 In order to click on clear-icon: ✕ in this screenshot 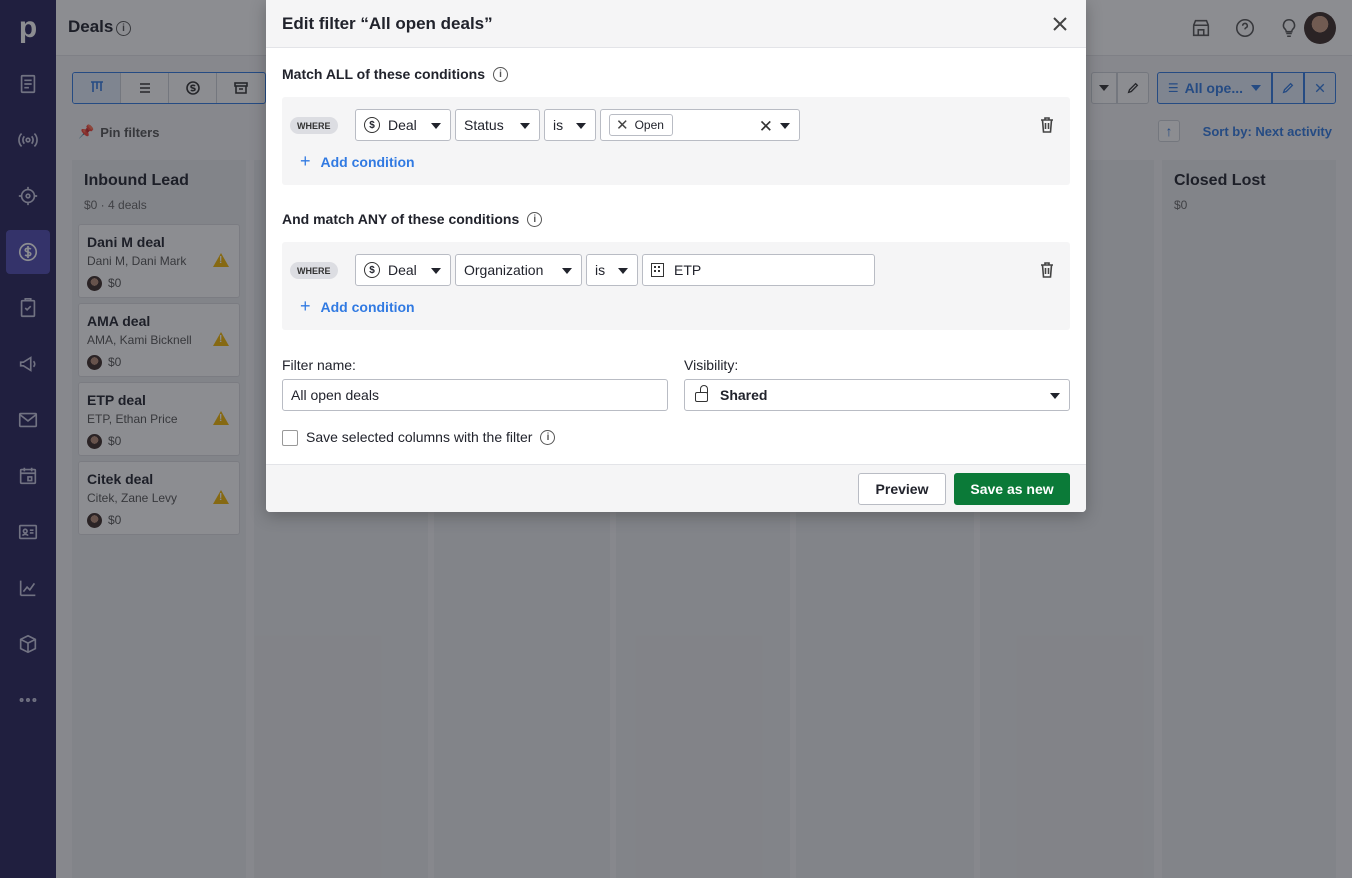, I will do `click(766, 127)`.